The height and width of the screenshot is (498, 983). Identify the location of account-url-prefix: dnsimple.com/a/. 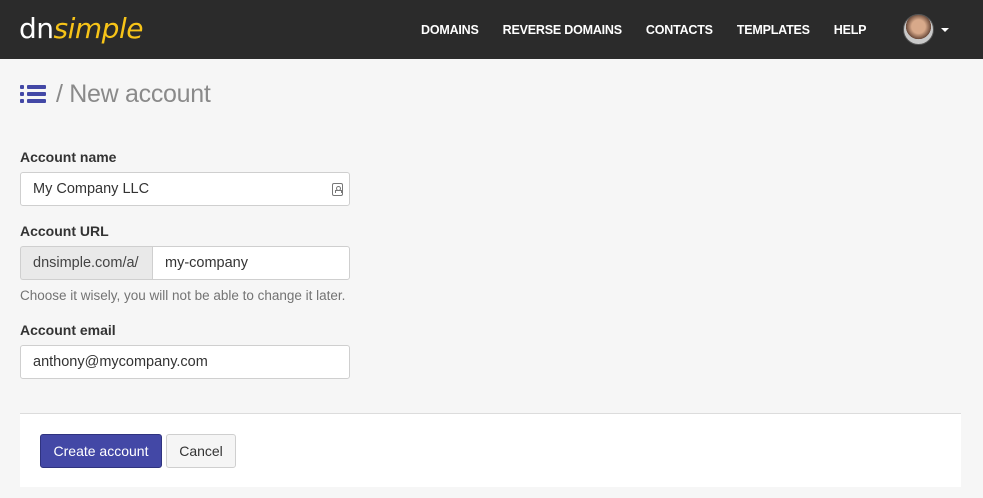
(86, 263).